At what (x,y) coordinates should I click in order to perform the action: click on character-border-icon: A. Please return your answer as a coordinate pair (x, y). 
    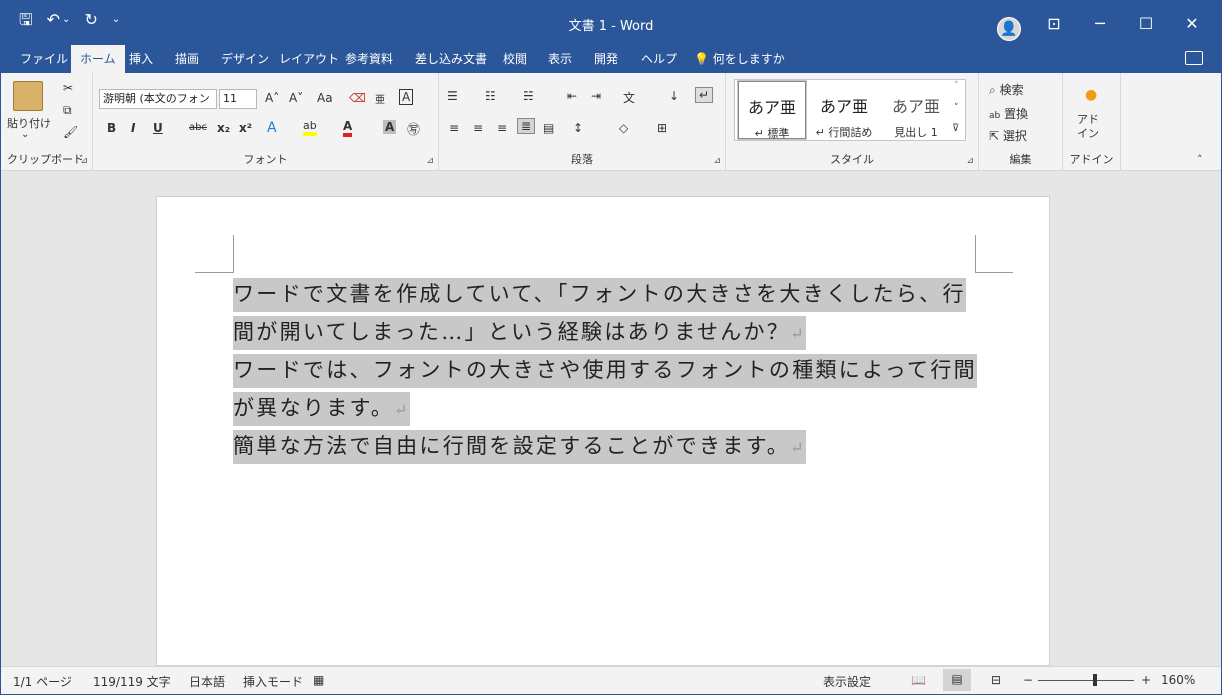
    Looking at the image, I should click on (406, 97).